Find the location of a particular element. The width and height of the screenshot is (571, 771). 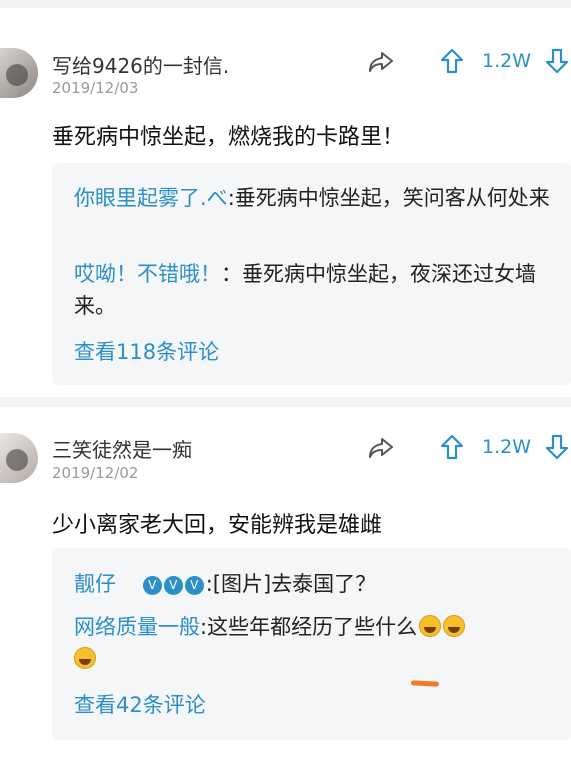

reply-nickname: 哎呦！不错哦！ is located at coordinates (147, 274).